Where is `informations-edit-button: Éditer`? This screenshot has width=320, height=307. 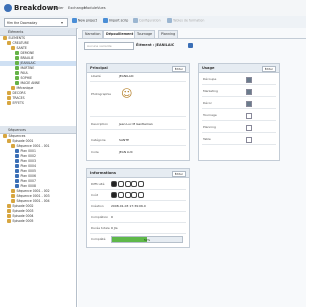
informations-edit-button: Éditer is located at coordinates (178, 173).